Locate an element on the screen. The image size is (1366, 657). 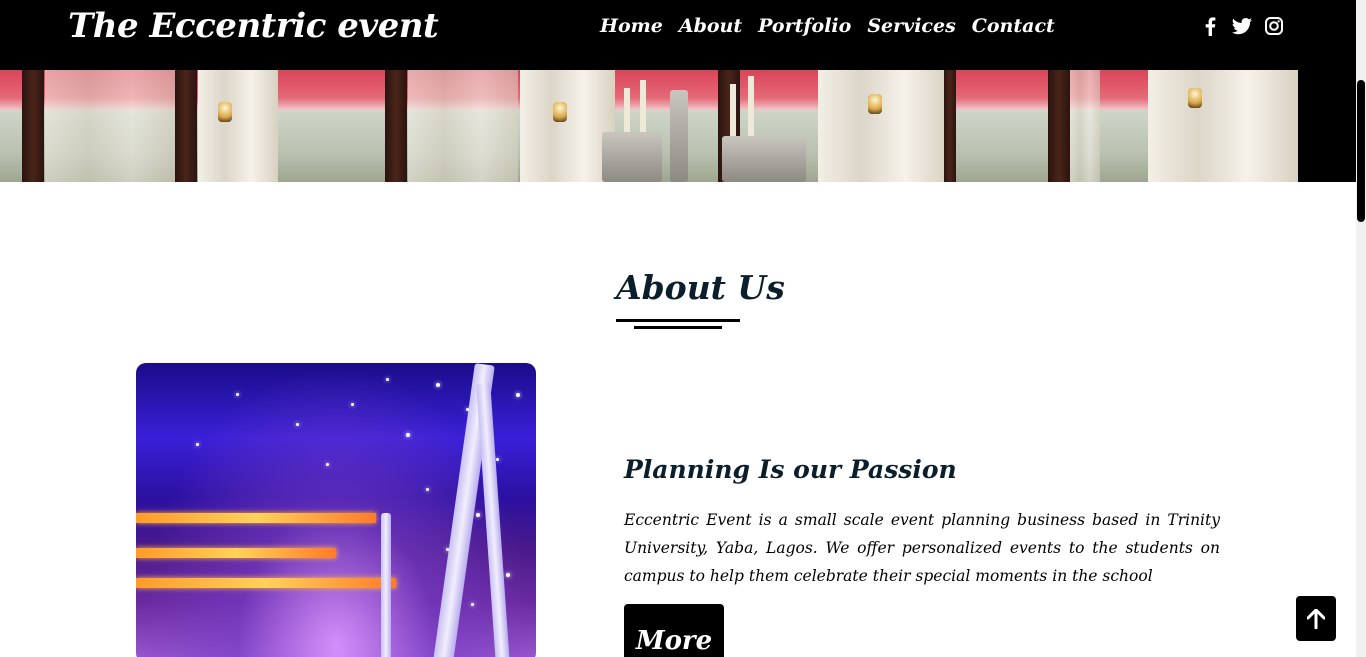
about-image is located at coordinates (336, 510).